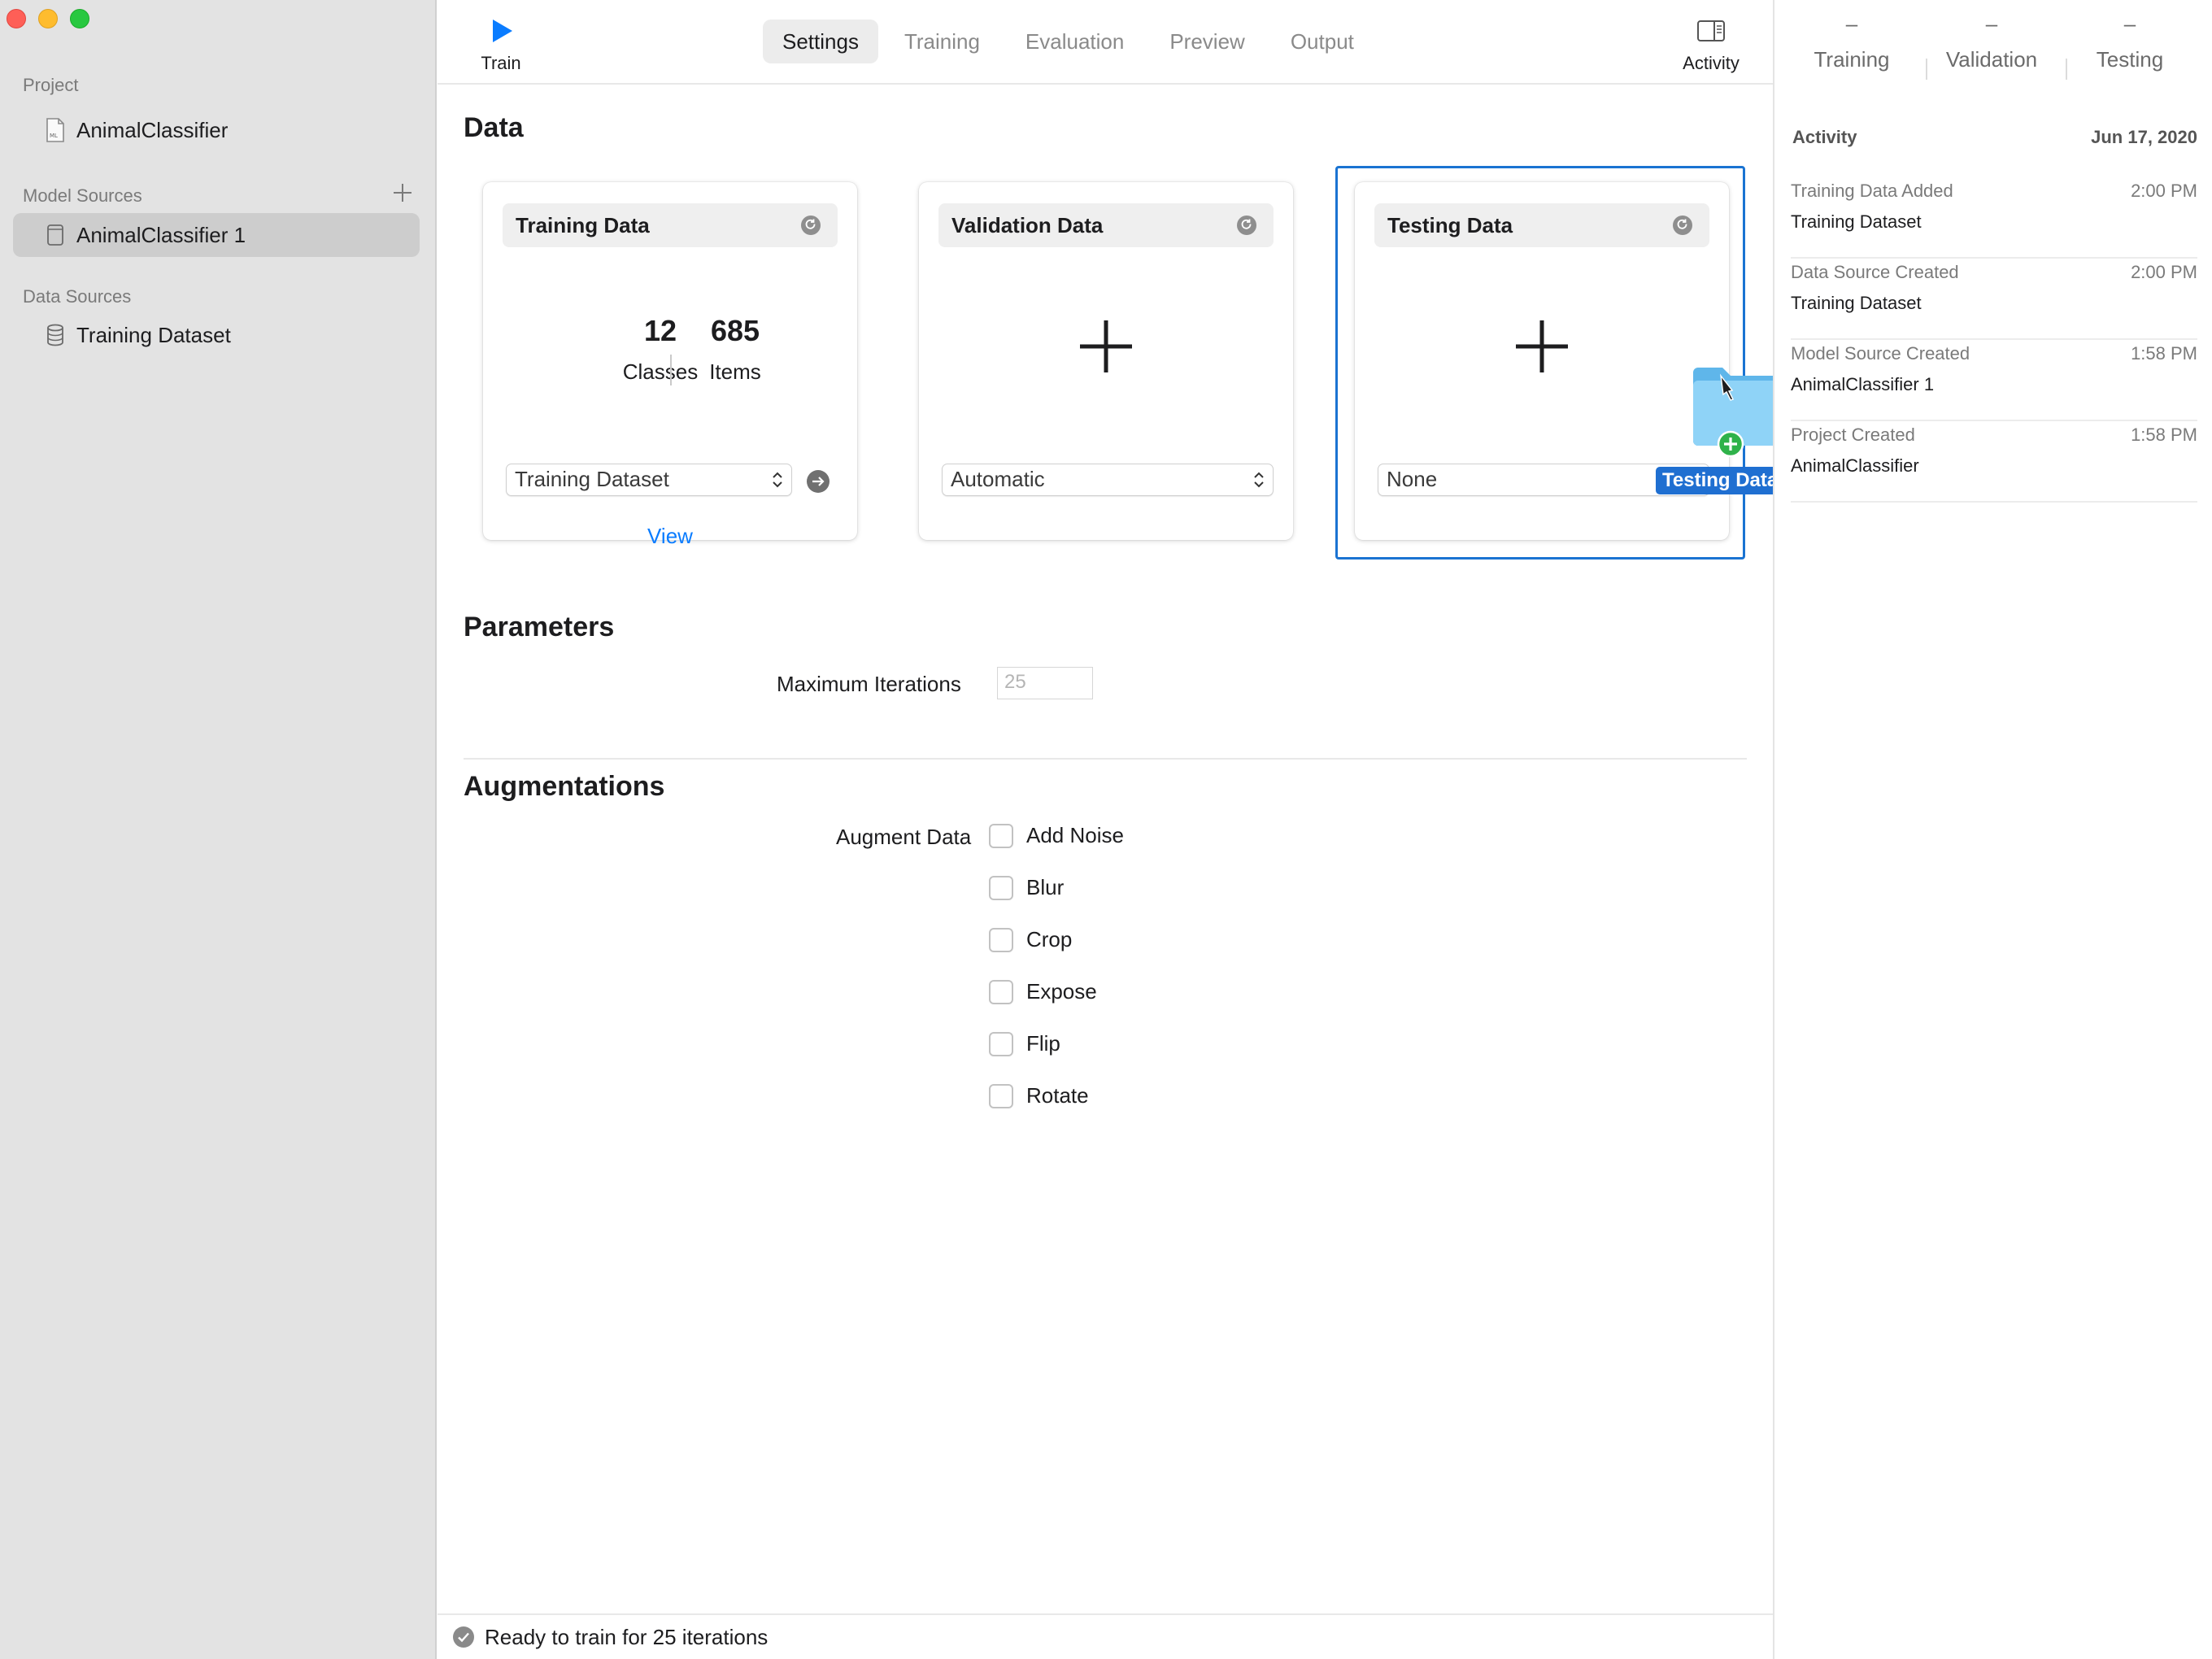 The width and height of the screenshot is (2212, 1659). Describe the element at coordinates (1852, 59) in the screenshot. I see `metric-training-label: Training` at that location.